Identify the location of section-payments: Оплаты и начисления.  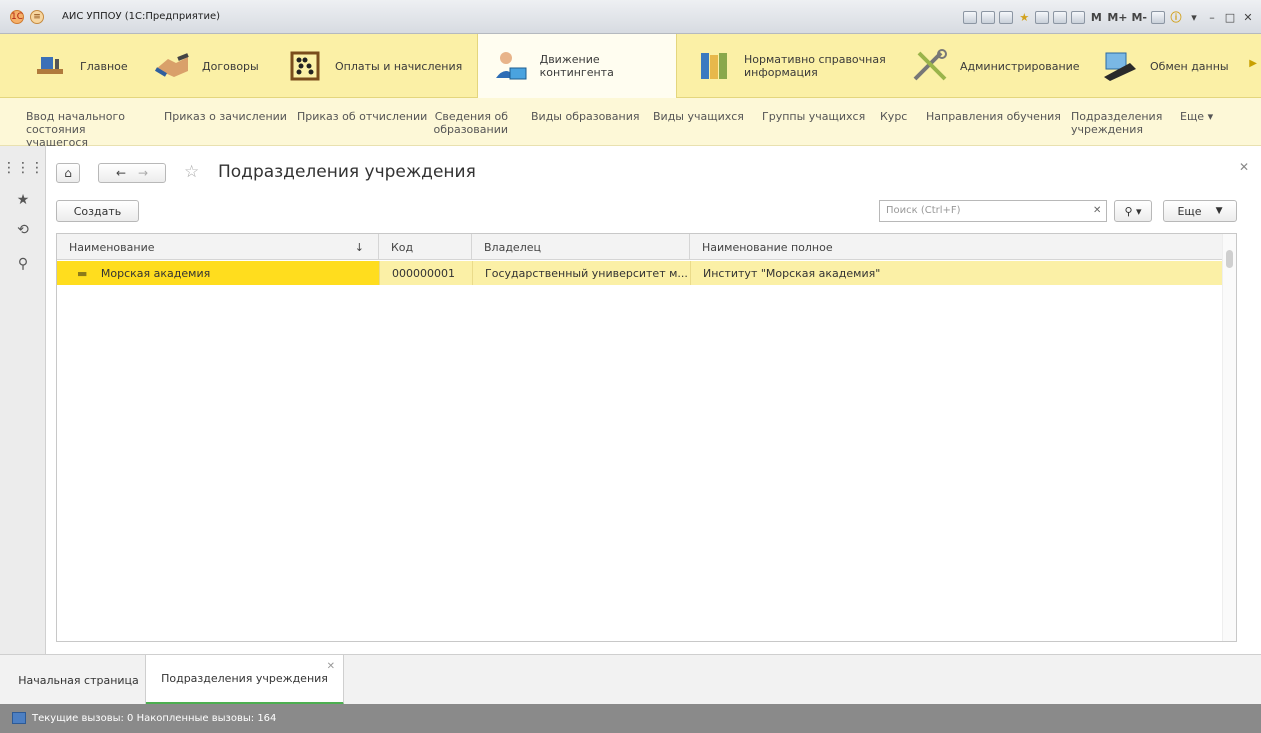
(373, 66).